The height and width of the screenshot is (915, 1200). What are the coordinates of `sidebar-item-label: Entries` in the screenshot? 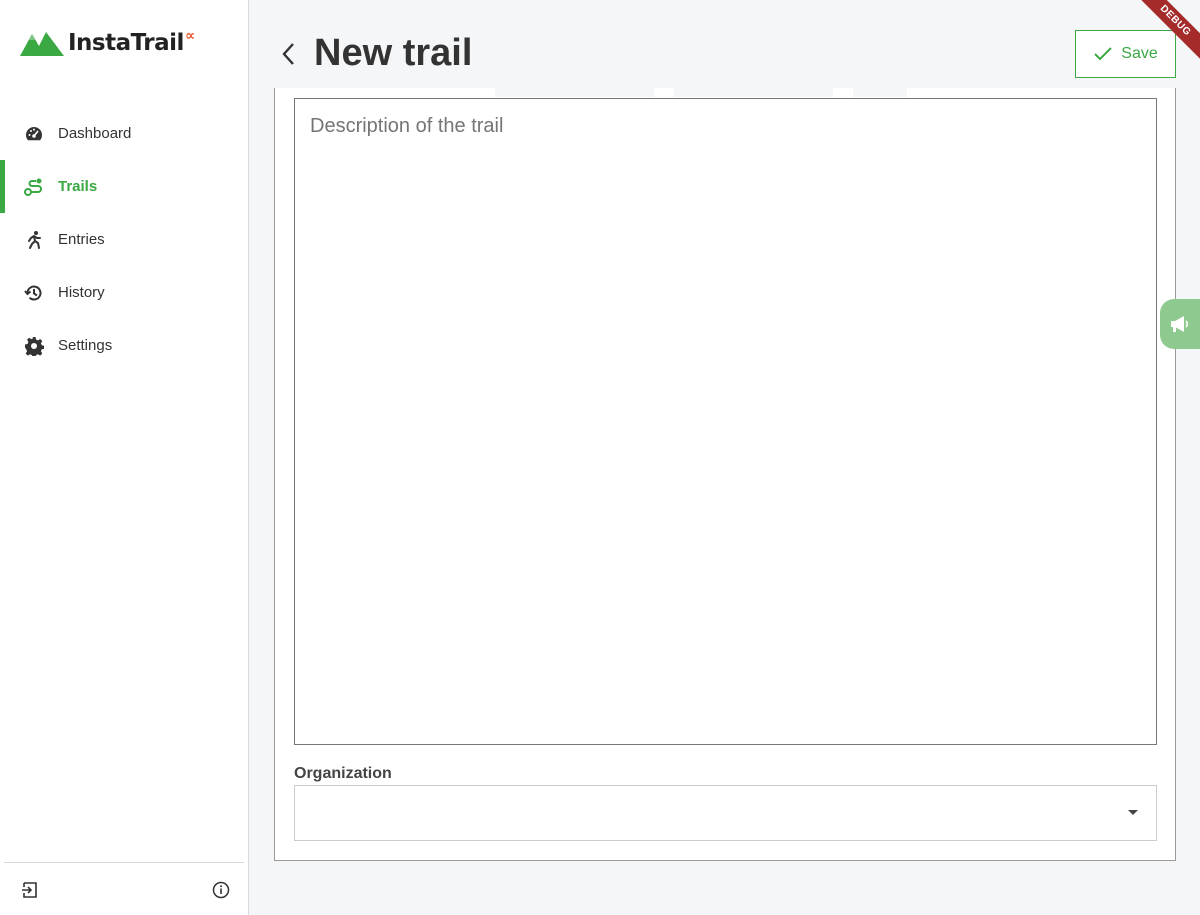 It's located at (81, 239).